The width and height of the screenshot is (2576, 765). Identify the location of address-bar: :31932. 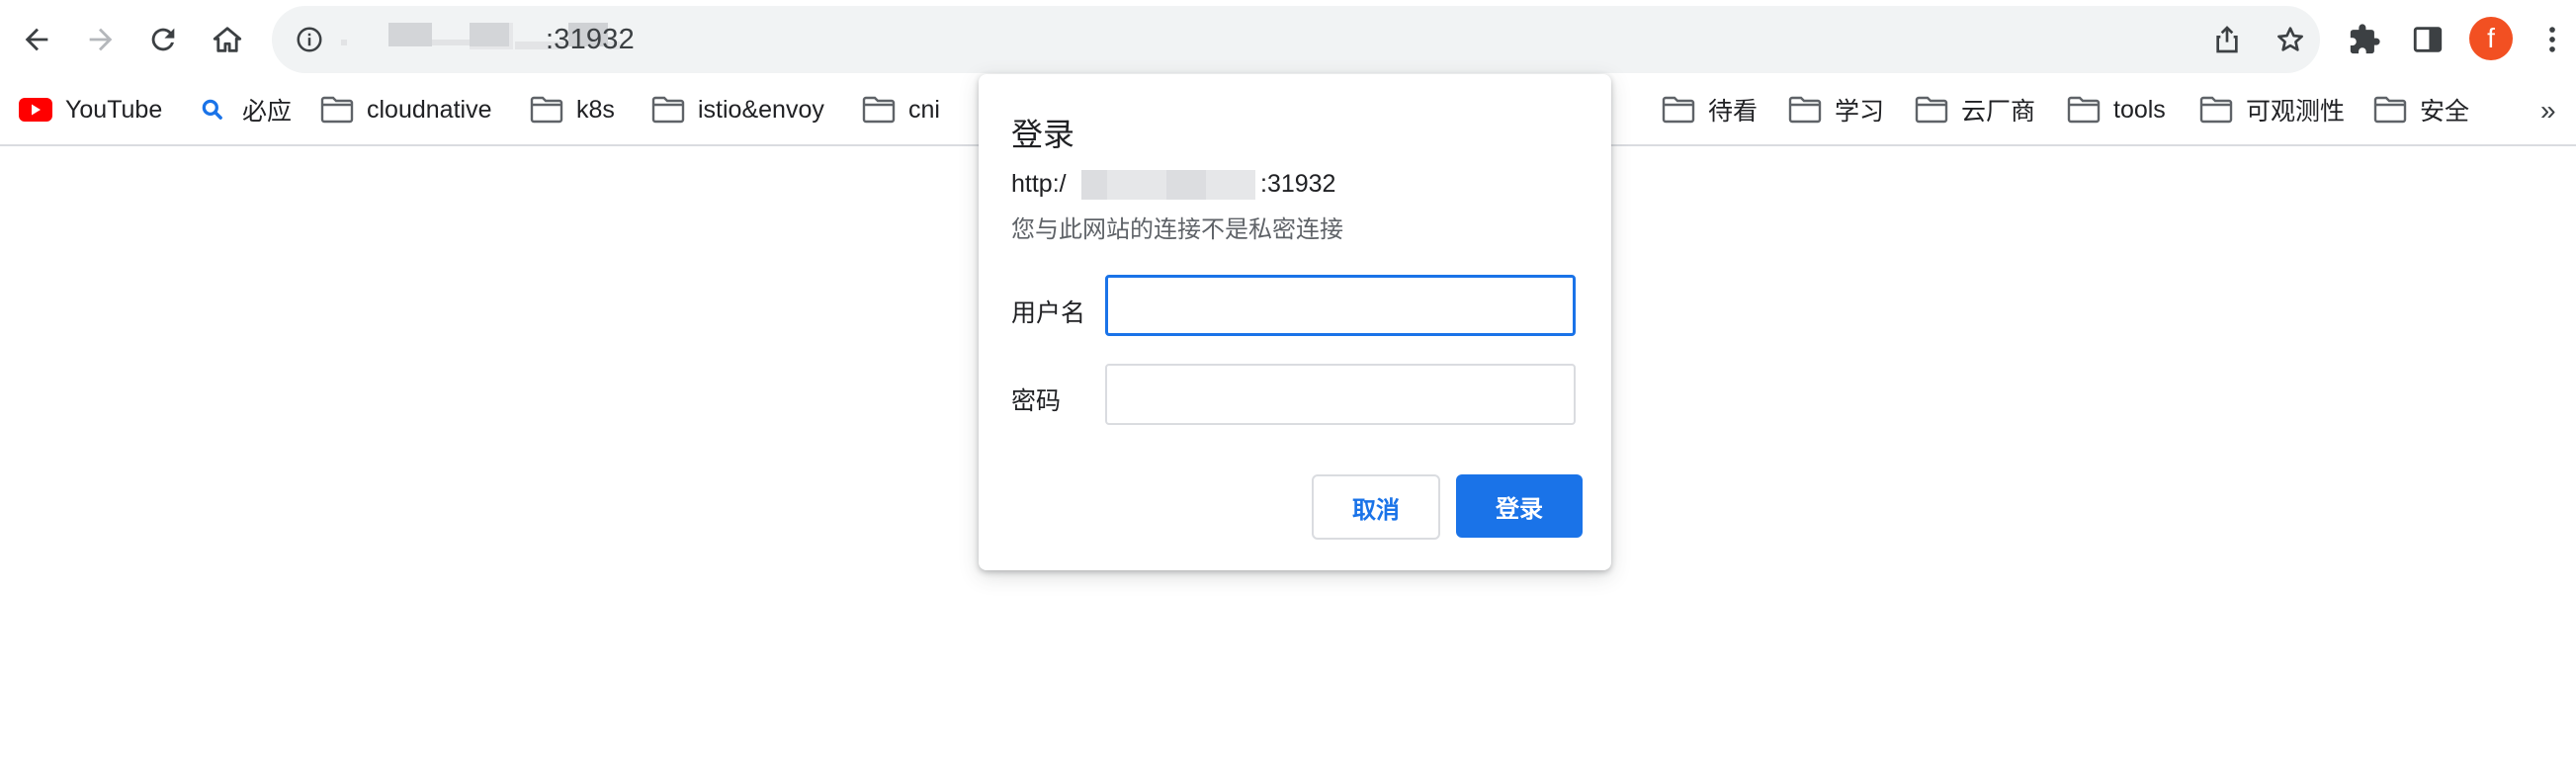
(1296, 39).